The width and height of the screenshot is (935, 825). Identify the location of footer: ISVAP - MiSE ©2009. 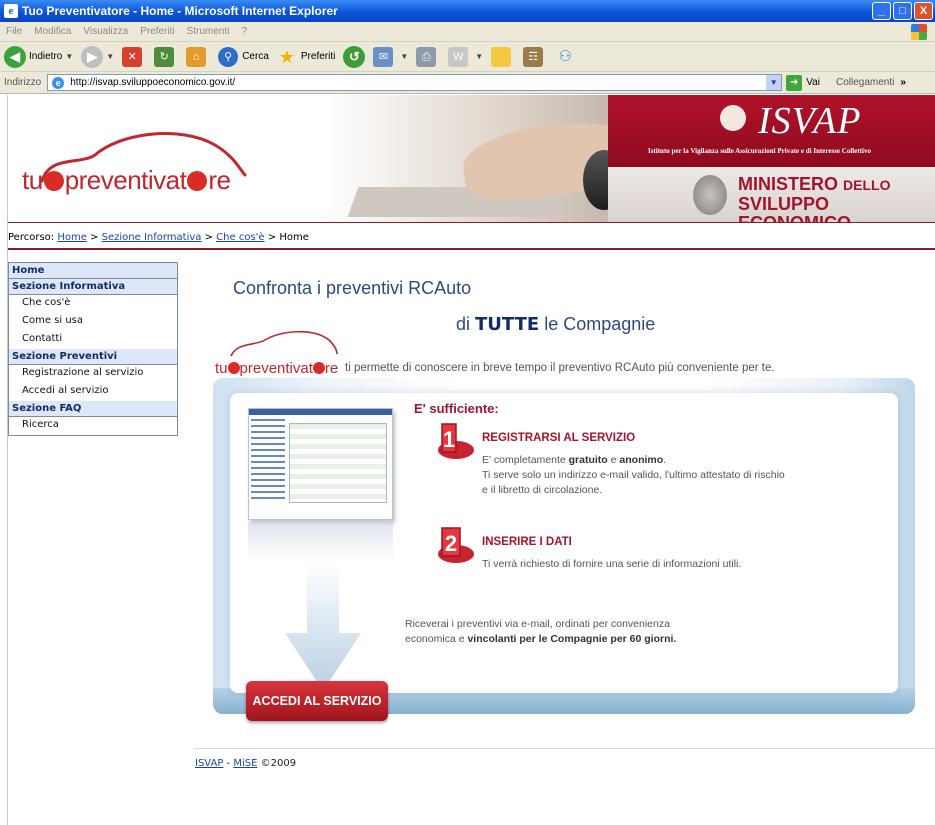
(245, 763).